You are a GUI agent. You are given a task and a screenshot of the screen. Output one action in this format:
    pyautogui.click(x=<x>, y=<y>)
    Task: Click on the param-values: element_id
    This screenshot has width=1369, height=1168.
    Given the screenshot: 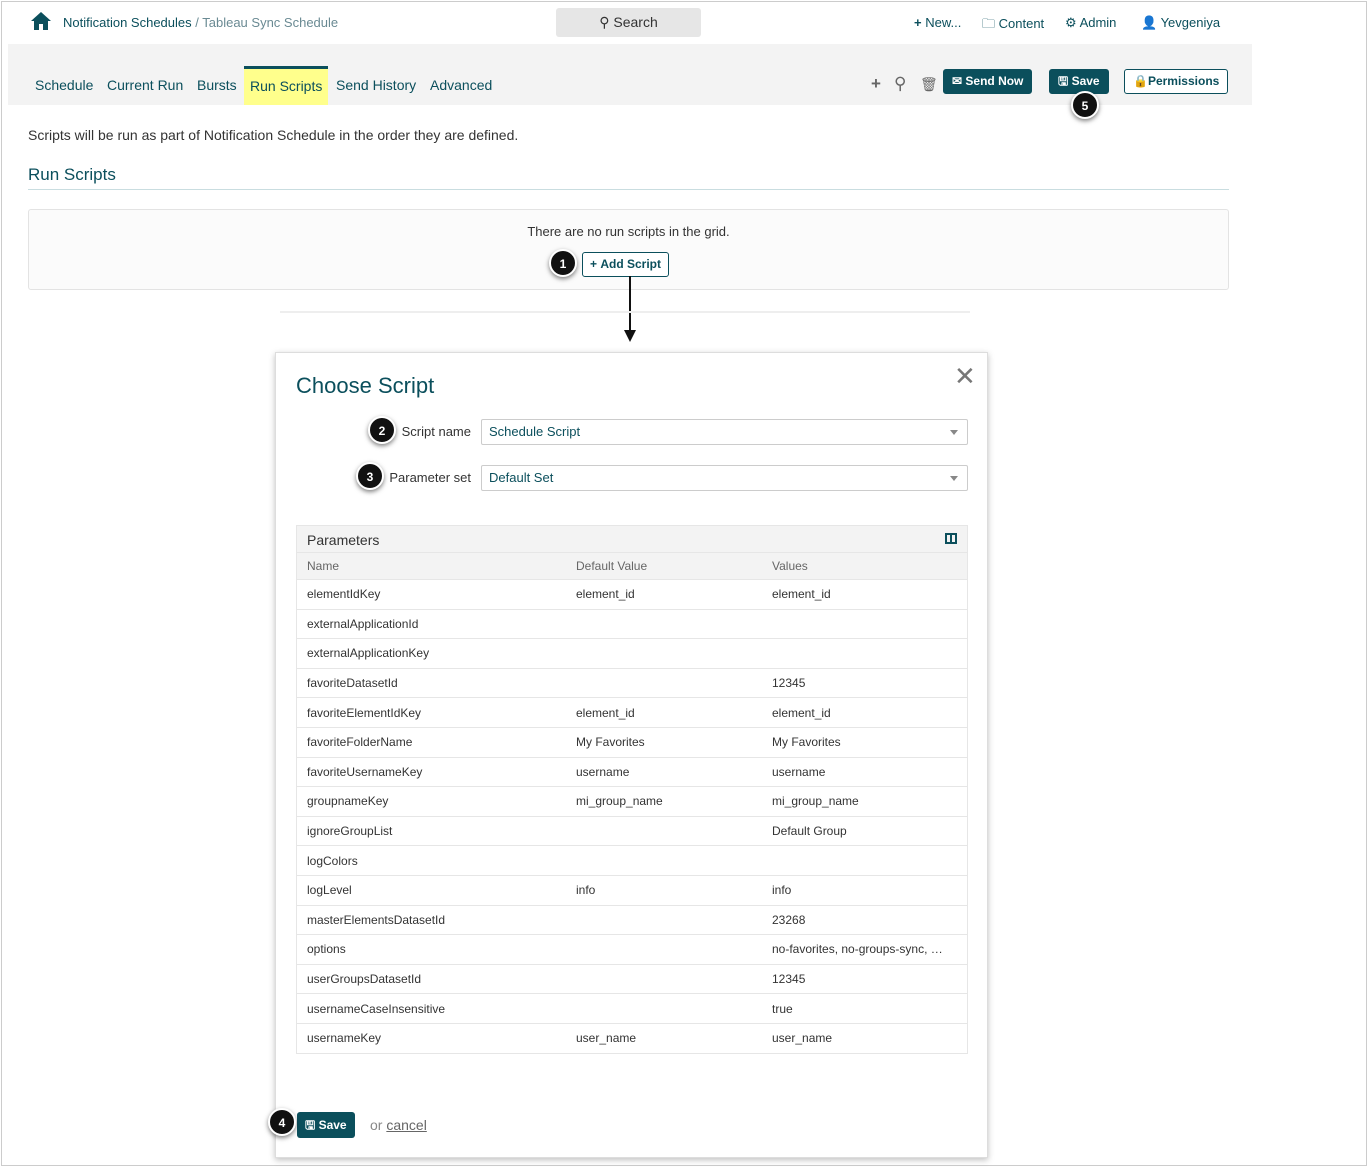 What is the action you would take?
    pyautogui.click(x=801, y=594)
    